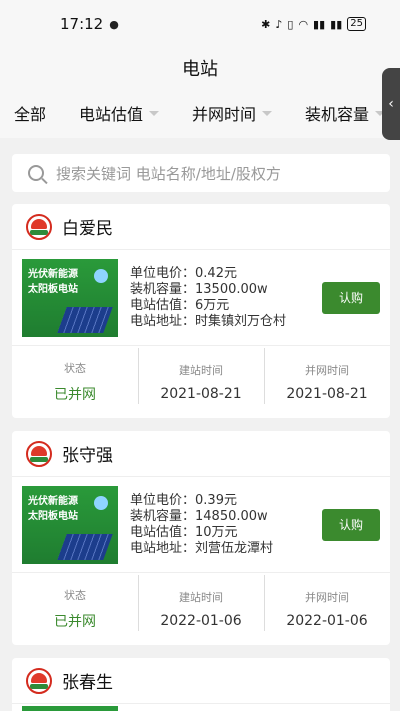  I want to click on bluetooth-icon: ✱, so click(266, 24).